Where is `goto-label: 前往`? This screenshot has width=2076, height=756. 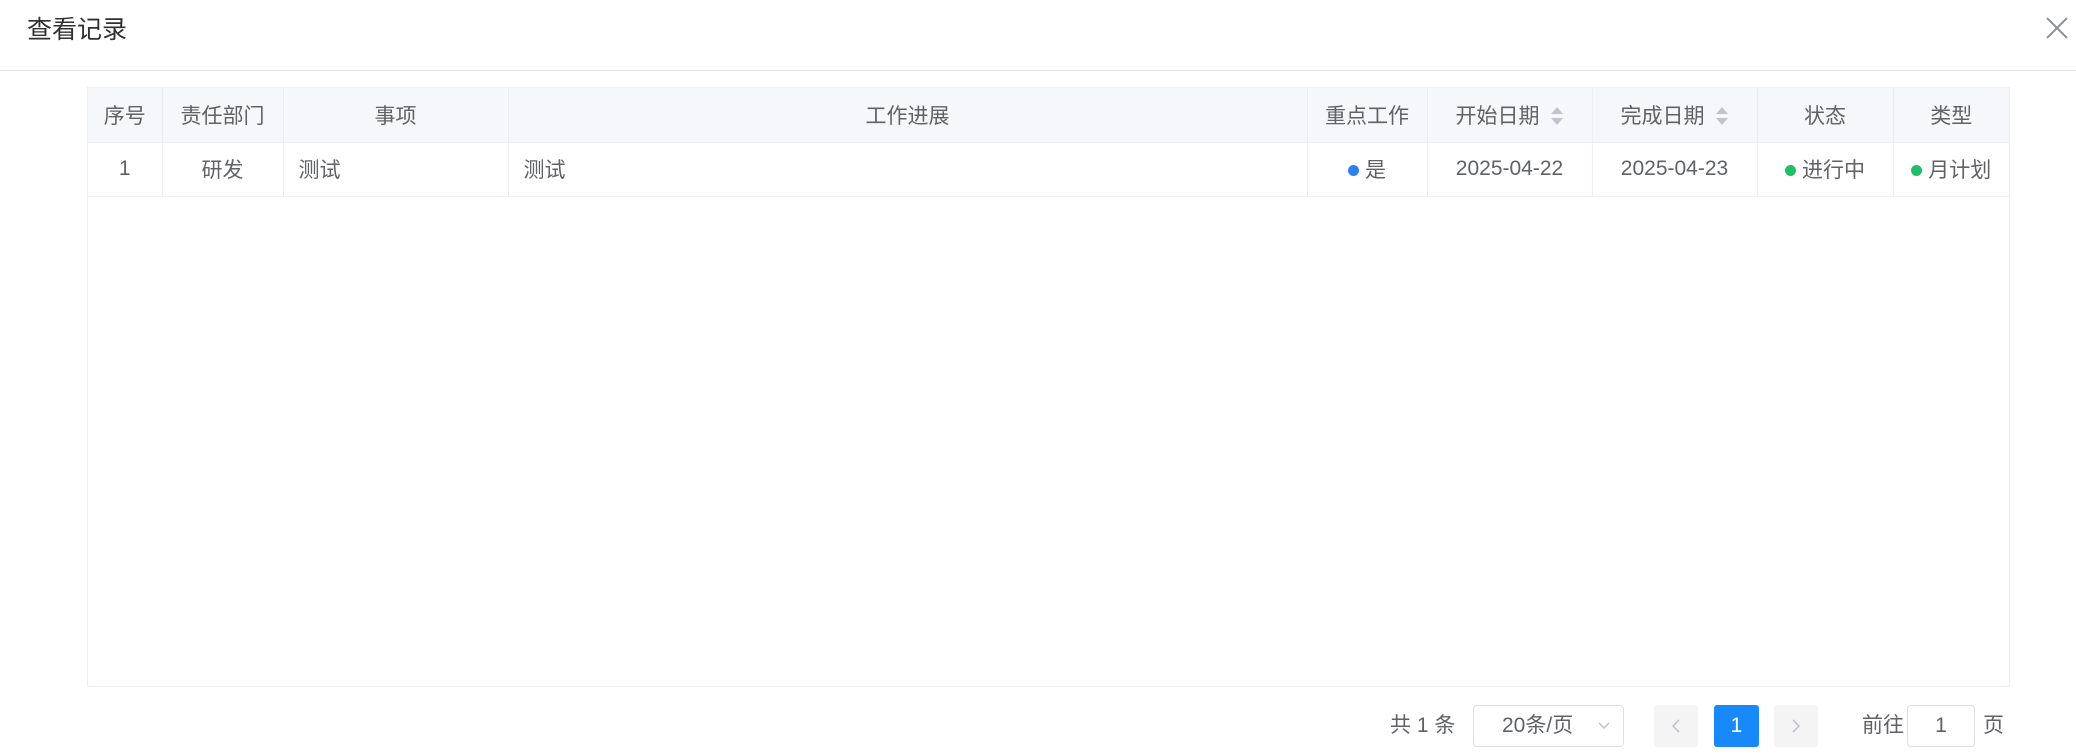
goto-label: 前往 is located at coordinates (1883, 725).